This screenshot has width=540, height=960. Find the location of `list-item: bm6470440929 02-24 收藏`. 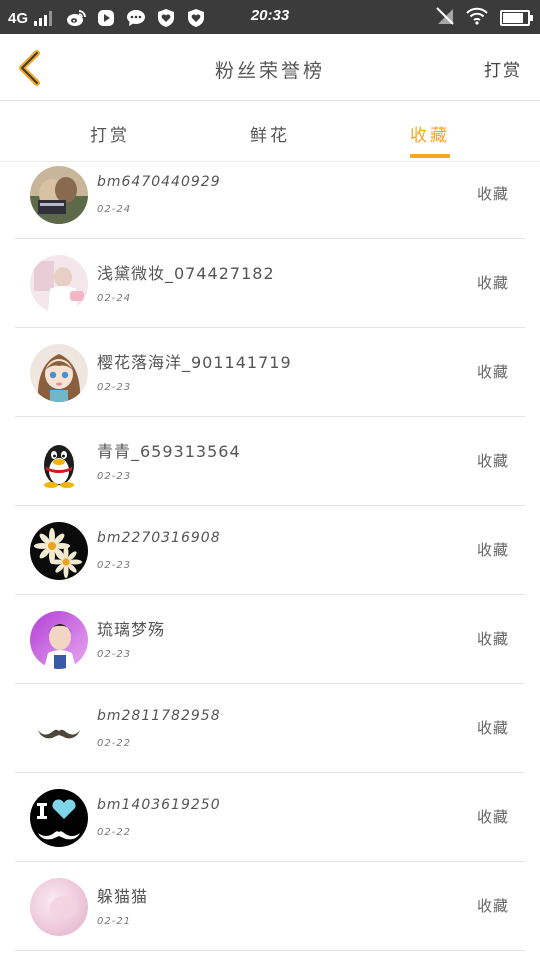

list-item: bm6470440929 02-24 收藏 is located at coordinates (270, 194).